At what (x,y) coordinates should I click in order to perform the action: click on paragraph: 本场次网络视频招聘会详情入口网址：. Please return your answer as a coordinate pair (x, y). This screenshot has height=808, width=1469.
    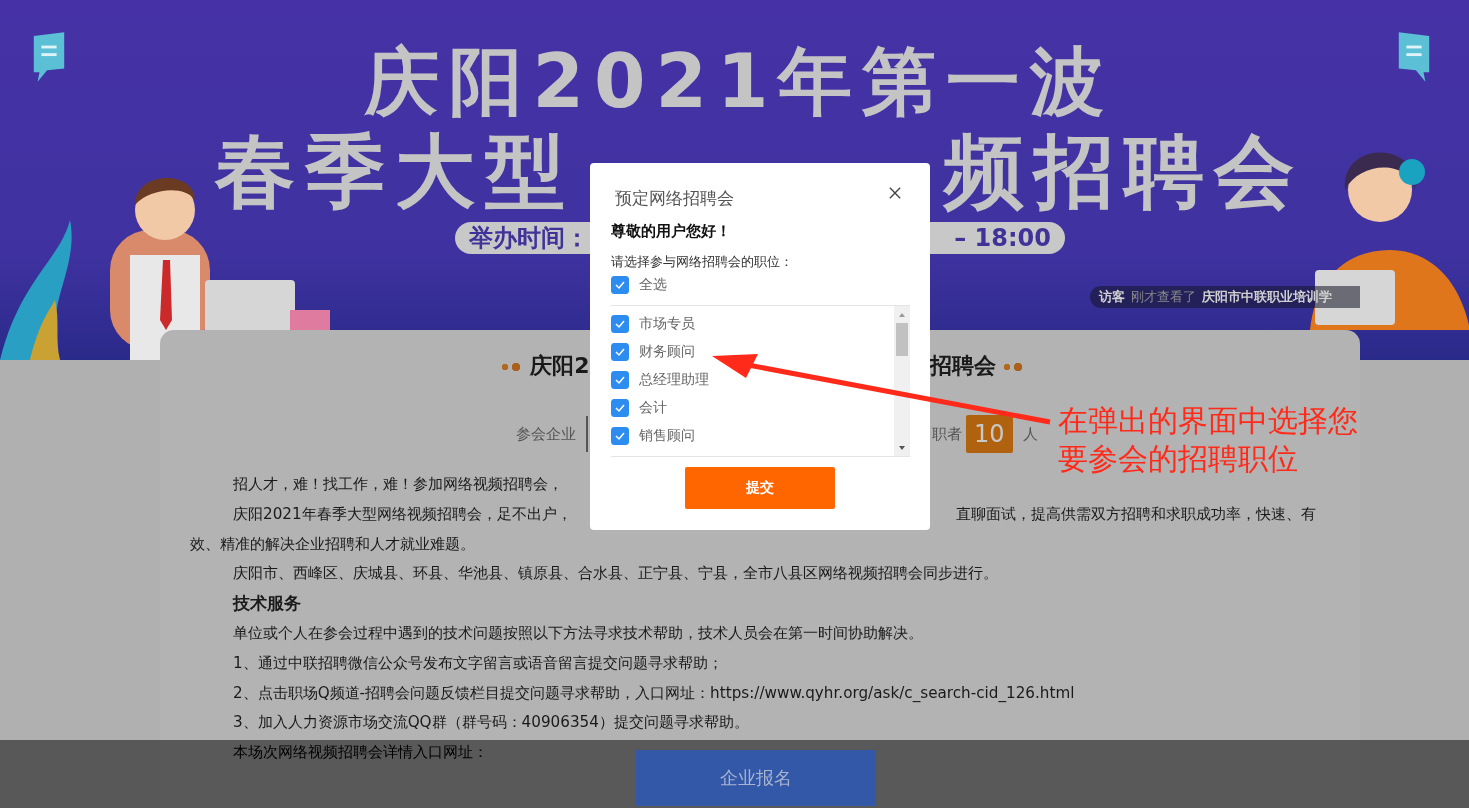
    Looking at the image, I should click on (360, 753).